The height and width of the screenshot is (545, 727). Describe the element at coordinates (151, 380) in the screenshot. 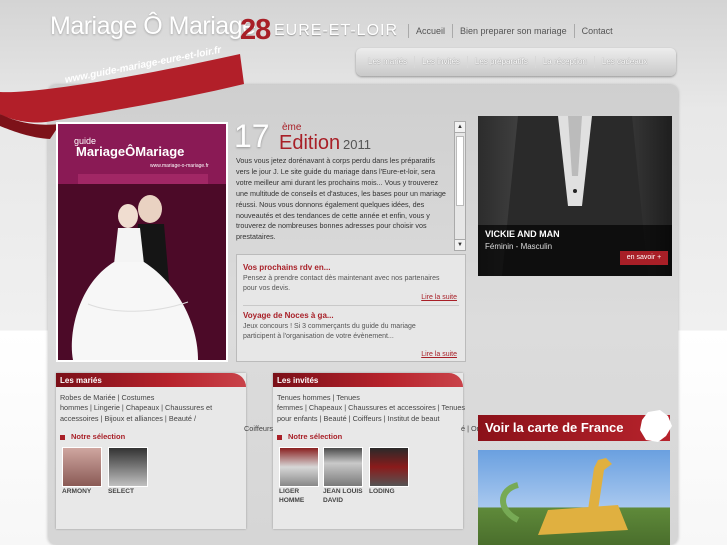

I see `category-header: Les mariés` at that location.